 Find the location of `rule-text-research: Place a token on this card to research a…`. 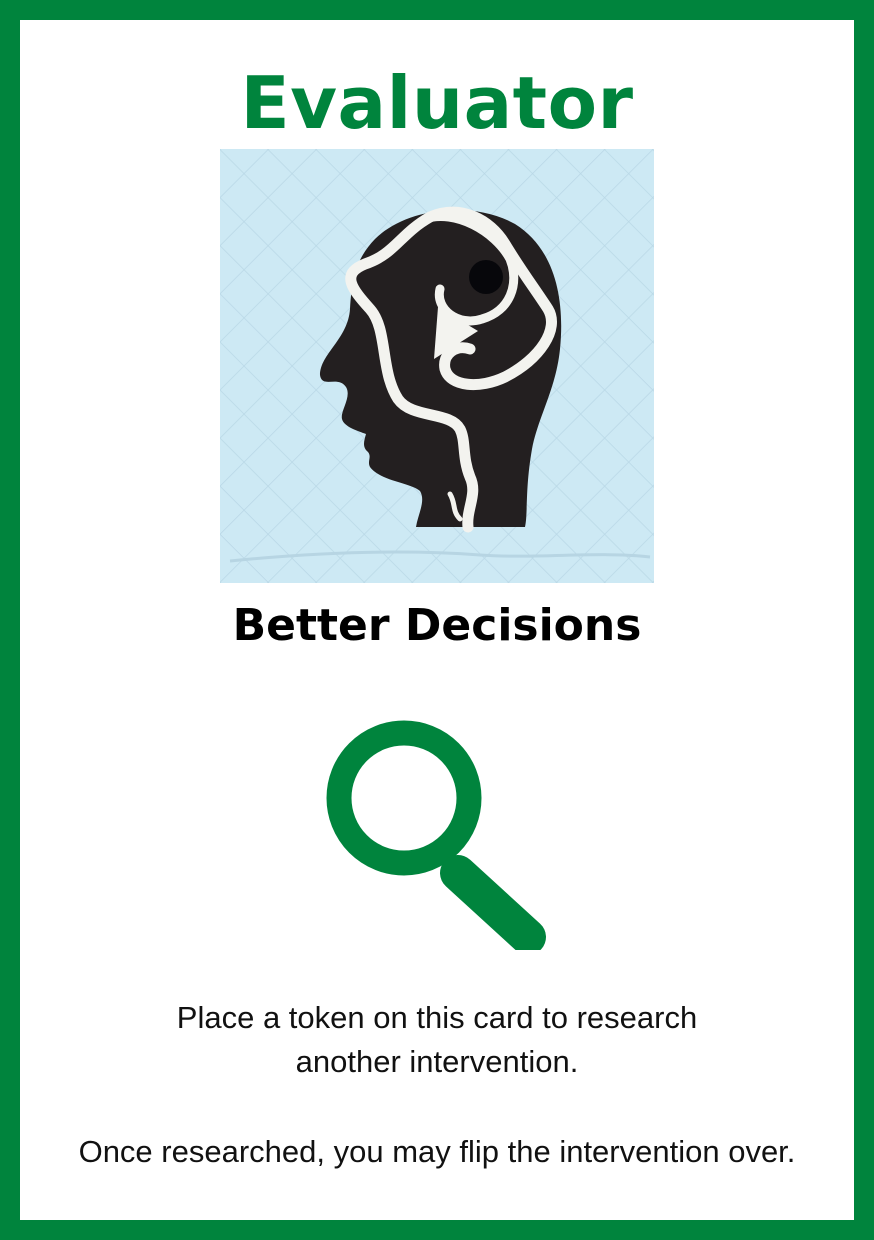

rule-text-research: Place a token on this card to research a… is located at coordinates (437, 1040).